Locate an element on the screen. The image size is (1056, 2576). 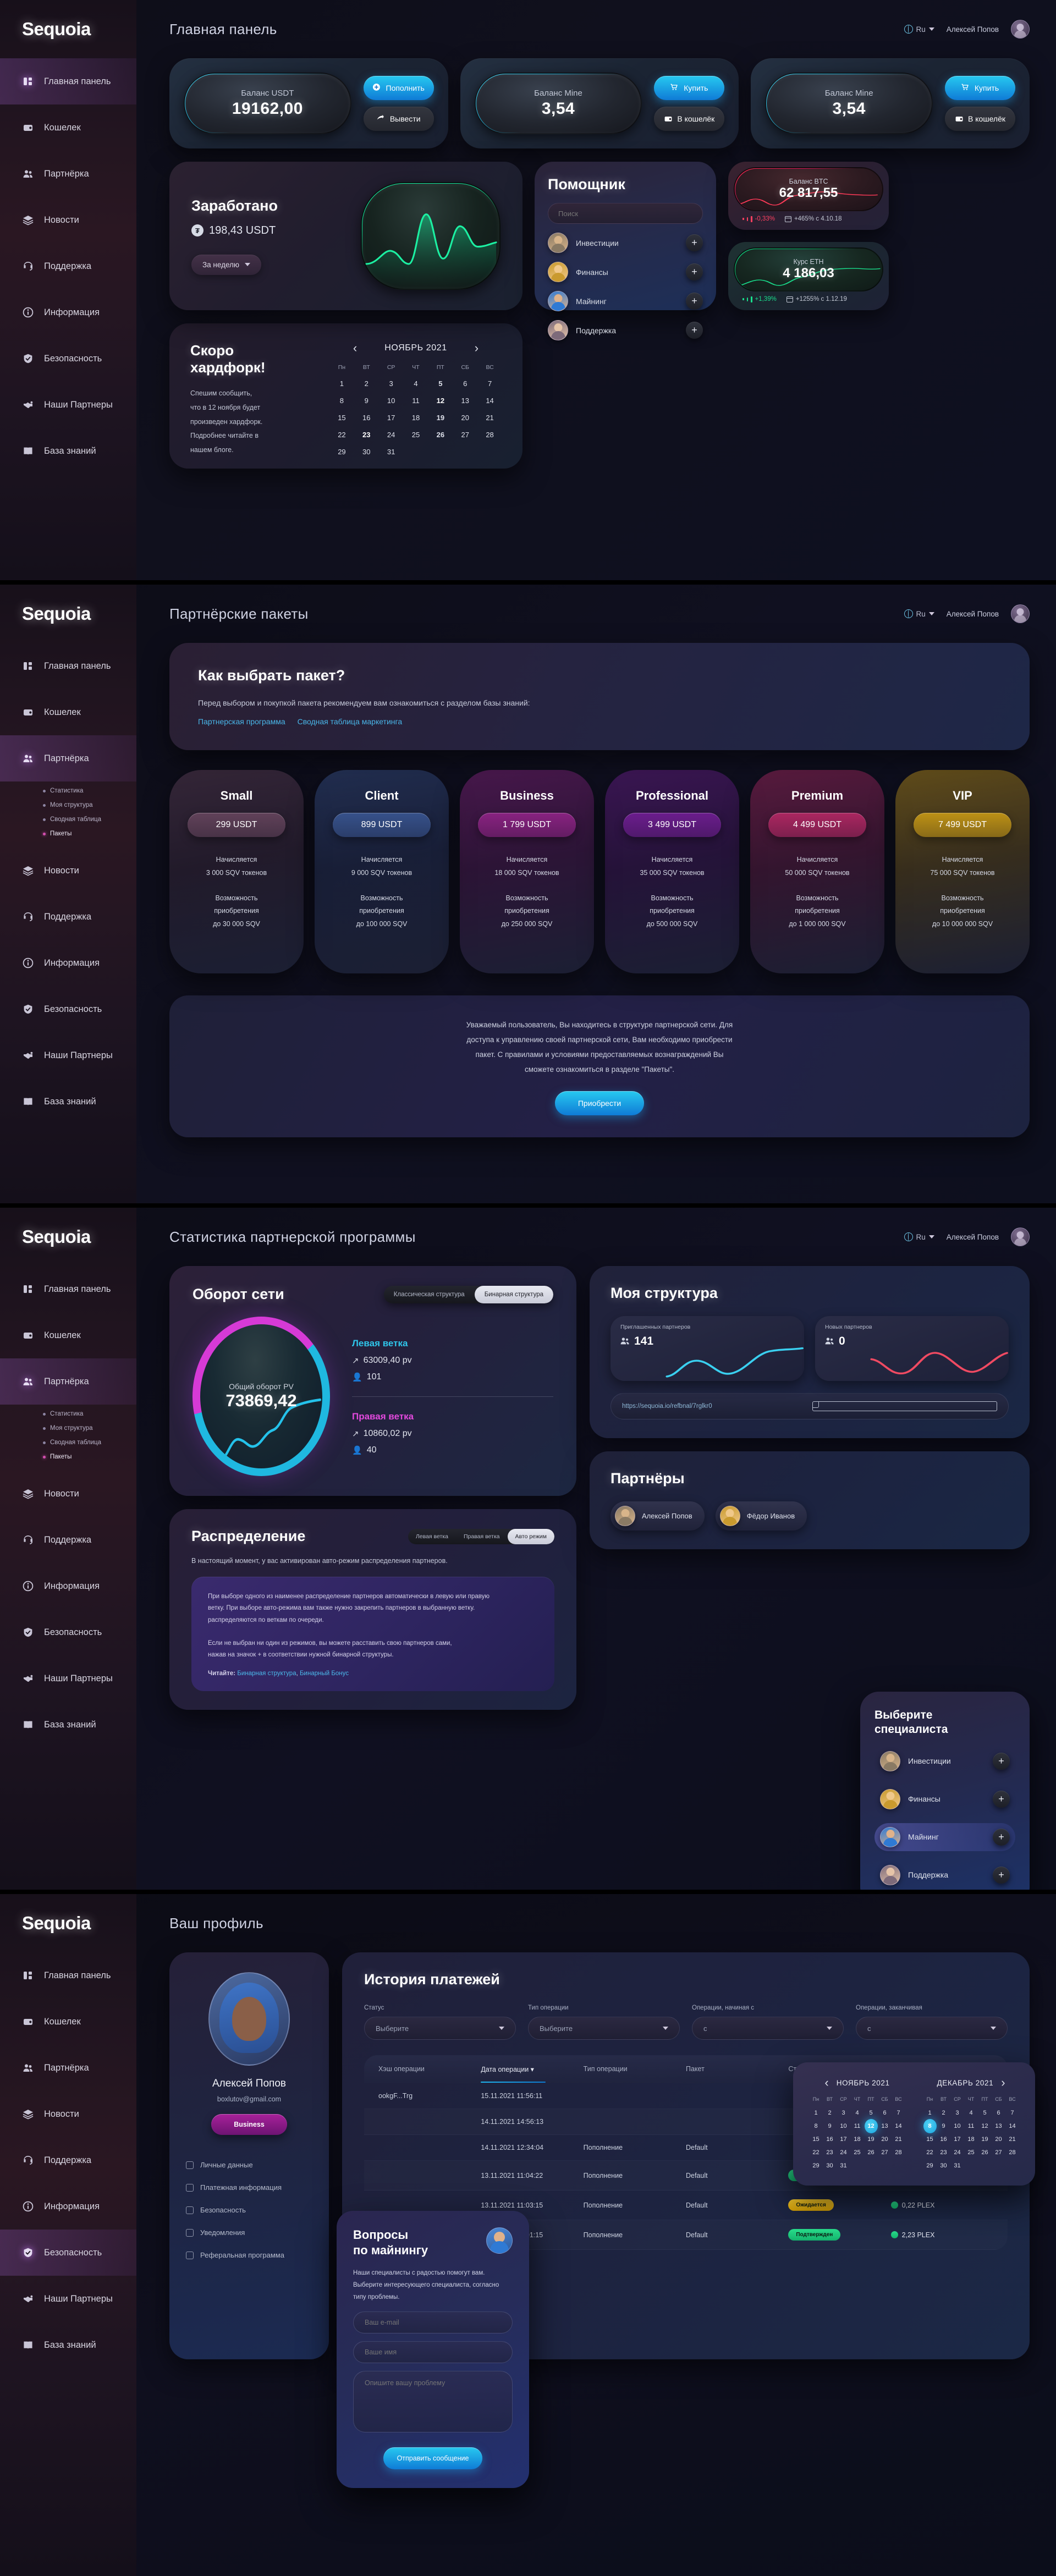
knowledge-link: Сводная таблица маркетинга is located at coordinates (350, 721).